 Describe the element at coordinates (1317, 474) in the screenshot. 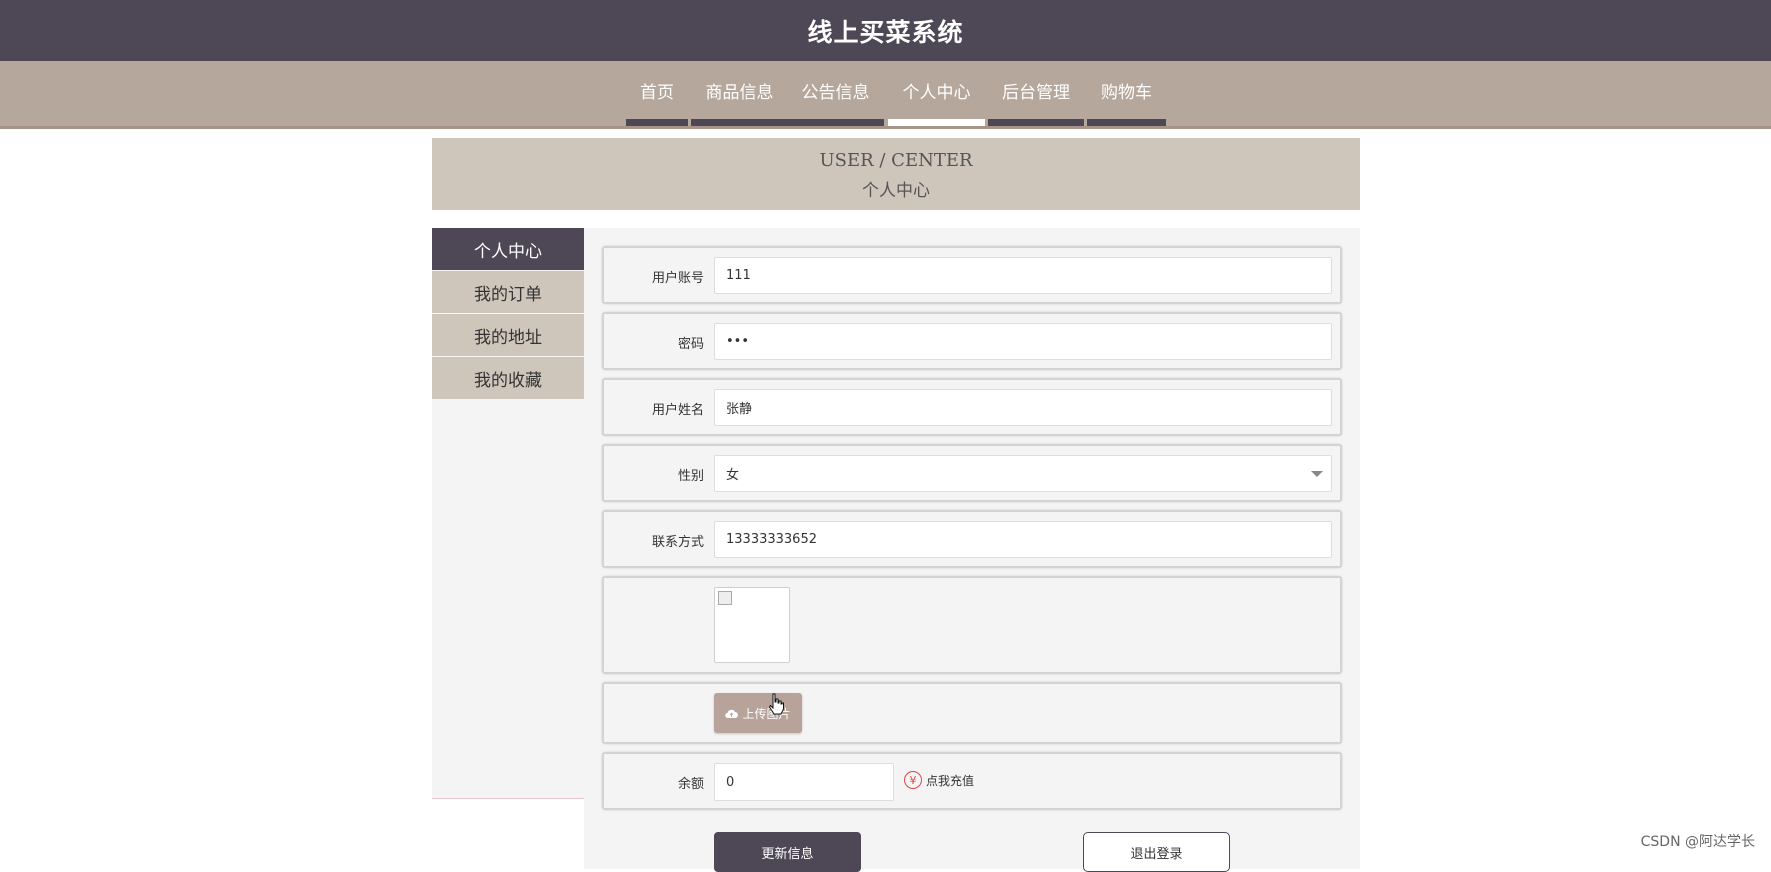

I see `chevron-down-icon` at that location.